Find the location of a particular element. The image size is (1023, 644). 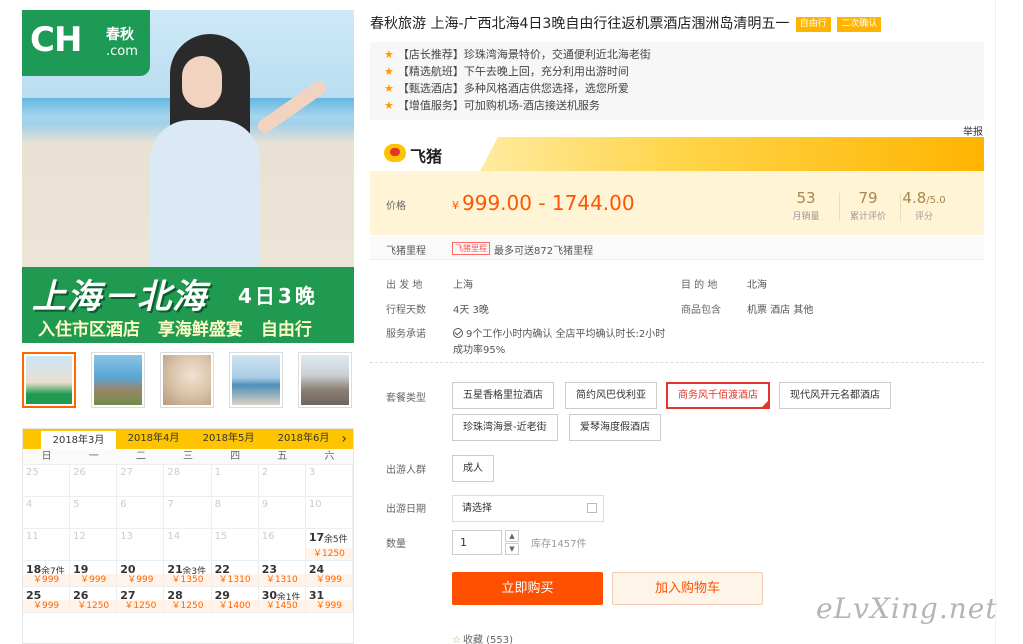

miles-badge: 飞猪里程 is located at coordinates (471, 248).